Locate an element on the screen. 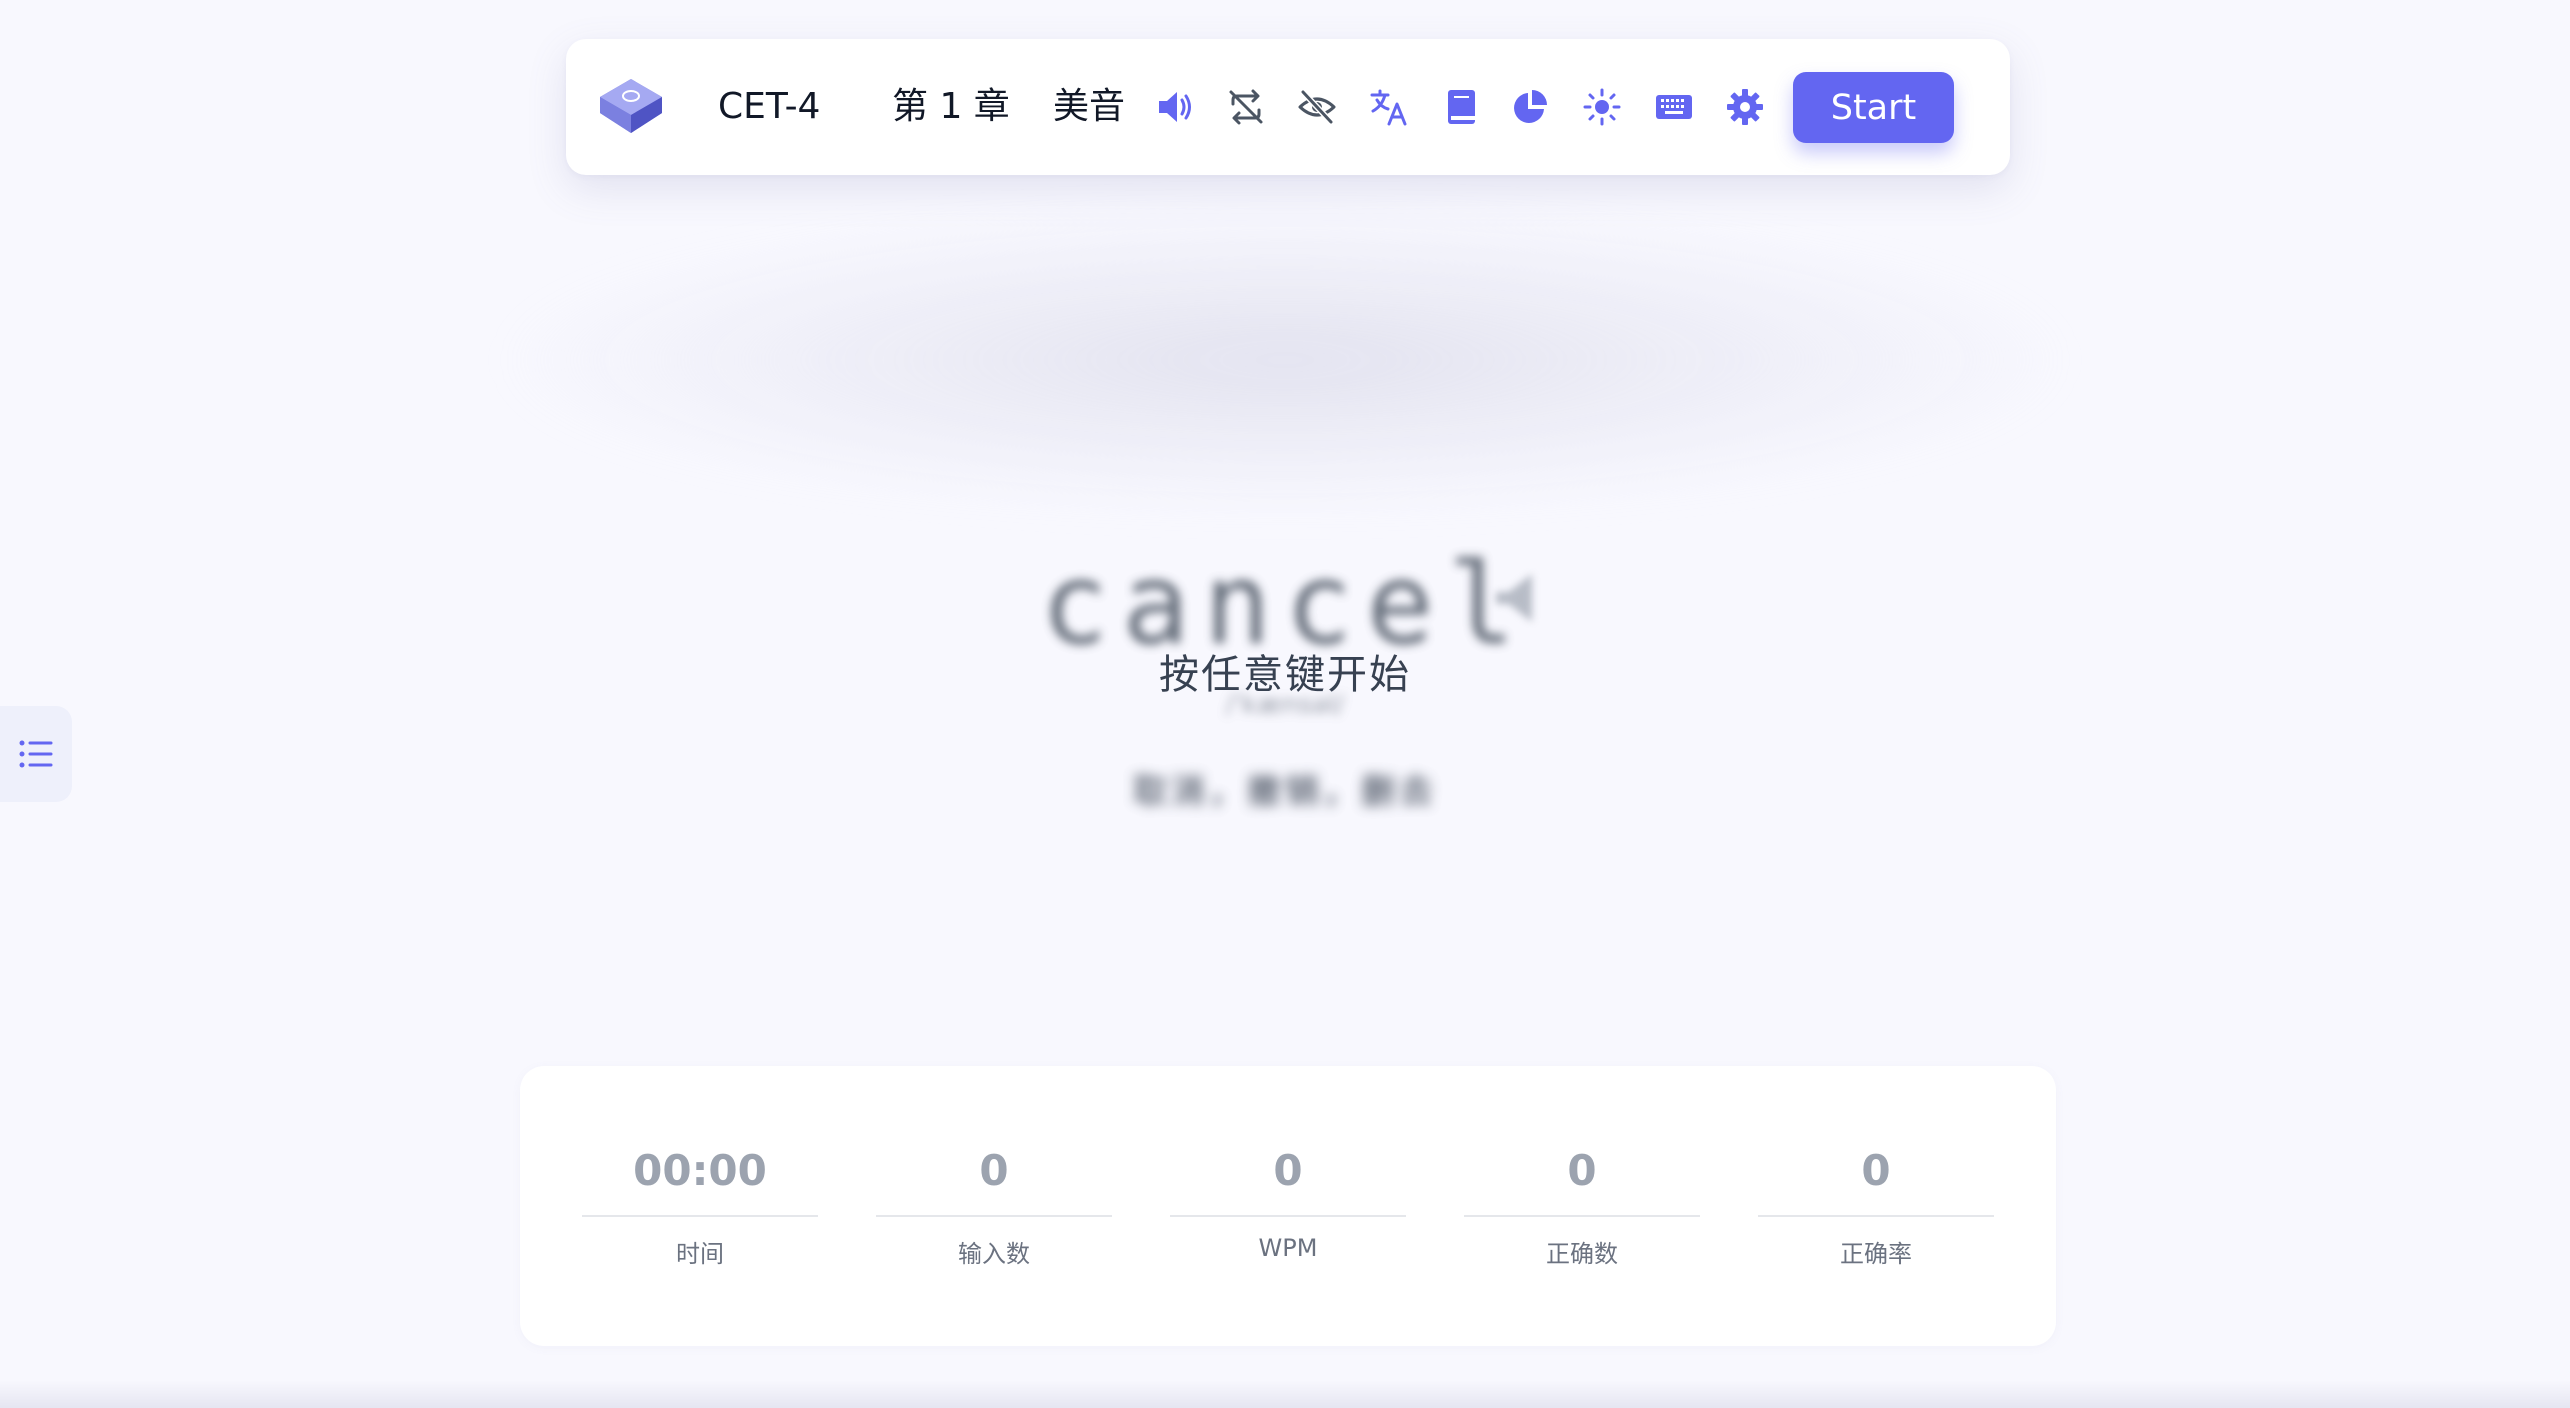  list-icon is located at coordinates (36, 754).